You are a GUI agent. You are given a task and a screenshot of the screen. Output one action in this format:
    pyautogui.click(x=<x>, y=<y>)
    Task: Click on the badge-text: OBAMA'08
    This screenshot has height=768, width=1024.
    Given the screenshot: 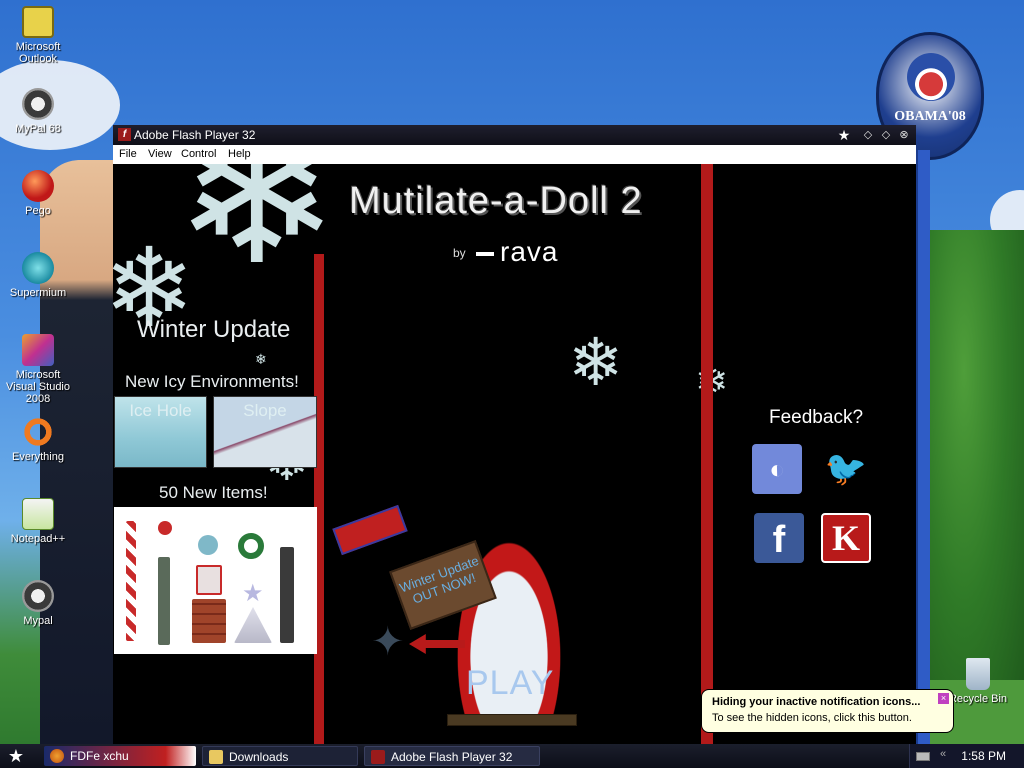 What is the action you would take?
    pyautogui.click(x=930, y=116)
    